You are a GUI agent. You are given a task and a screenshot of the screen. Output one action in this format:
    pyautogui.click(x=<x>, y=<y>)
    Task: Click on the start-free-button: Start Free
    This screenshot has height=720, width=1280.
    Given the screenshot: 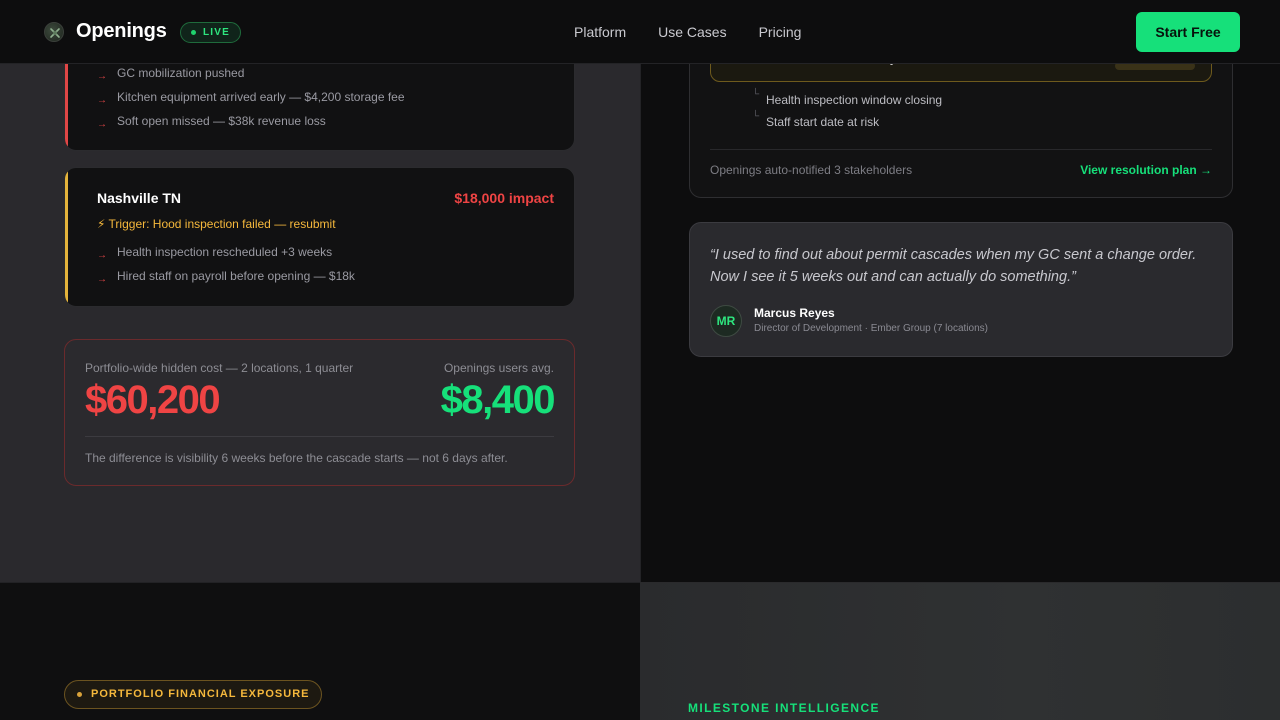 What is the action you would take?
    pyautogui.click(x=1188, y=32)
    